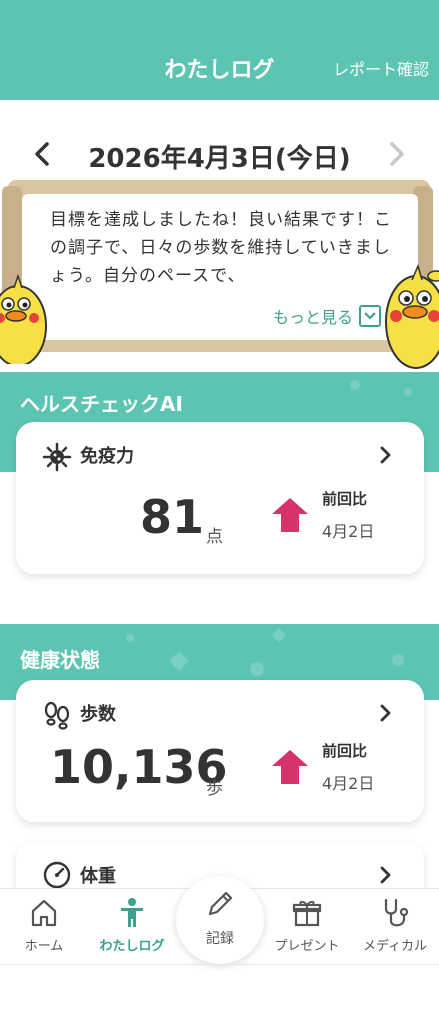 The image size is (439, 1024). What do you see at coordinates (312, 317) in the screenshot?
I see `show-more-label: もっと見る` at bounding box center [312, 317].